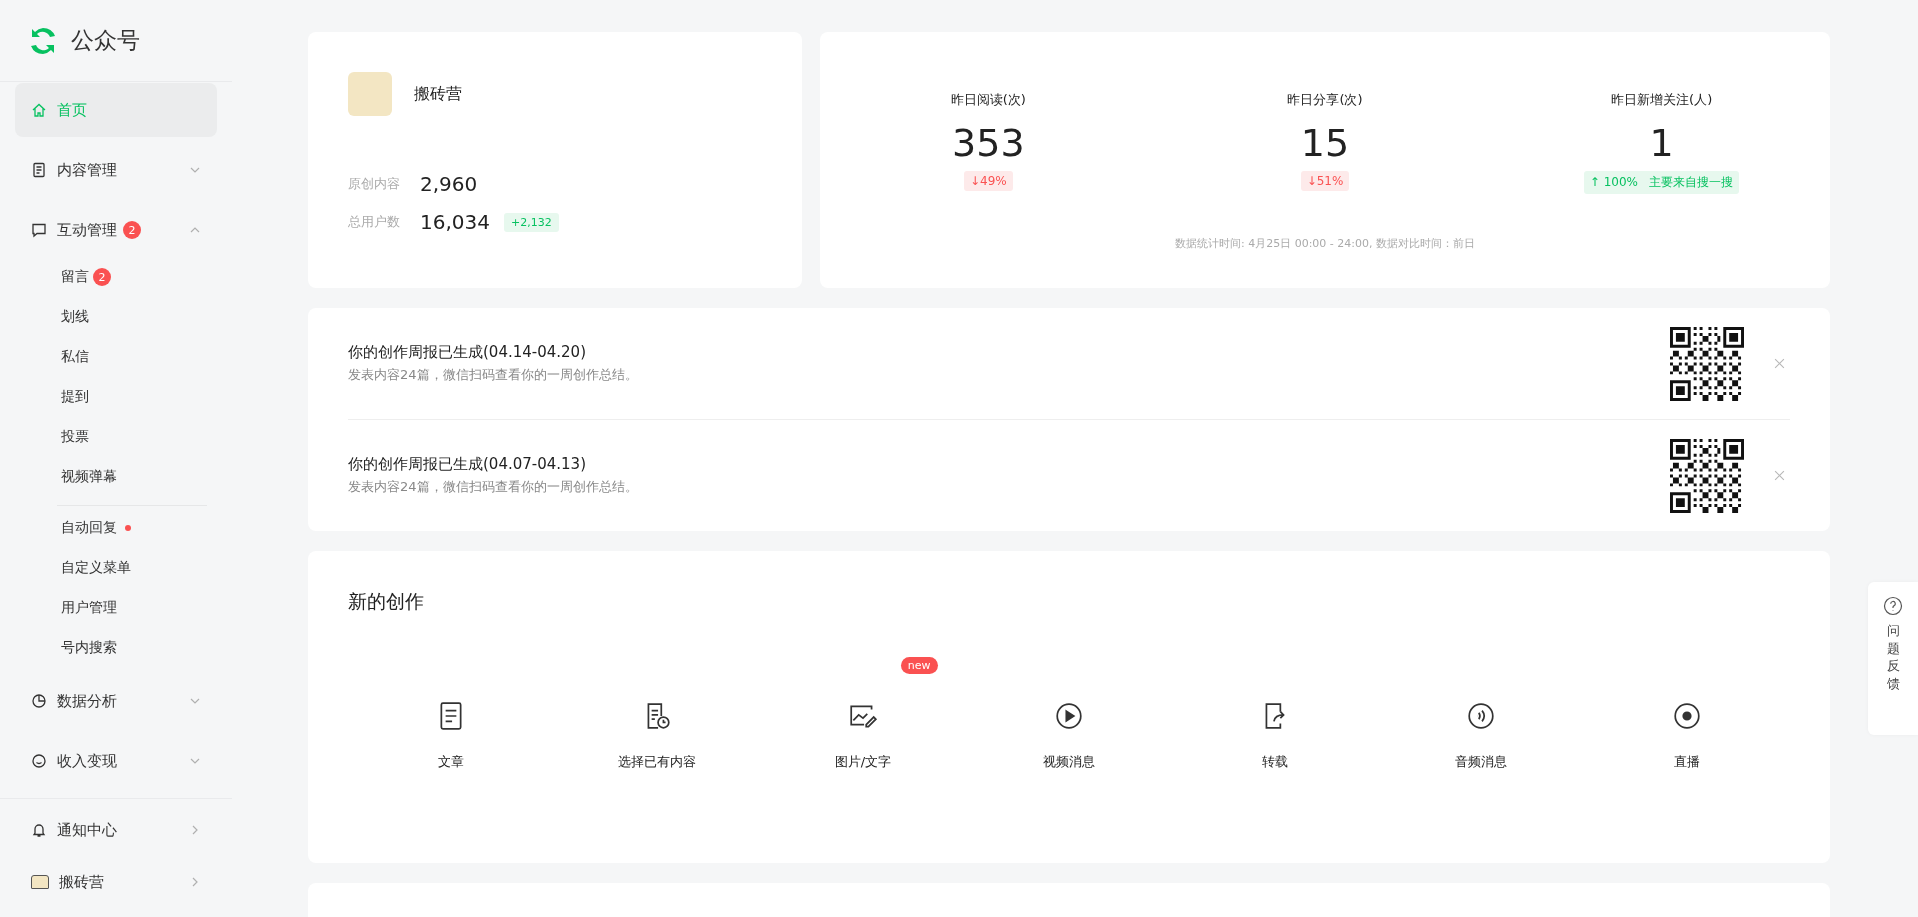 Image resolution: width=1918 pixels, height=917 pixels. What do you see at coordinates (467, 464) in the screenshot?
I see `report-title: 你的创作周报已生成(04.07-04.13)` at bounding box center [467, 464].